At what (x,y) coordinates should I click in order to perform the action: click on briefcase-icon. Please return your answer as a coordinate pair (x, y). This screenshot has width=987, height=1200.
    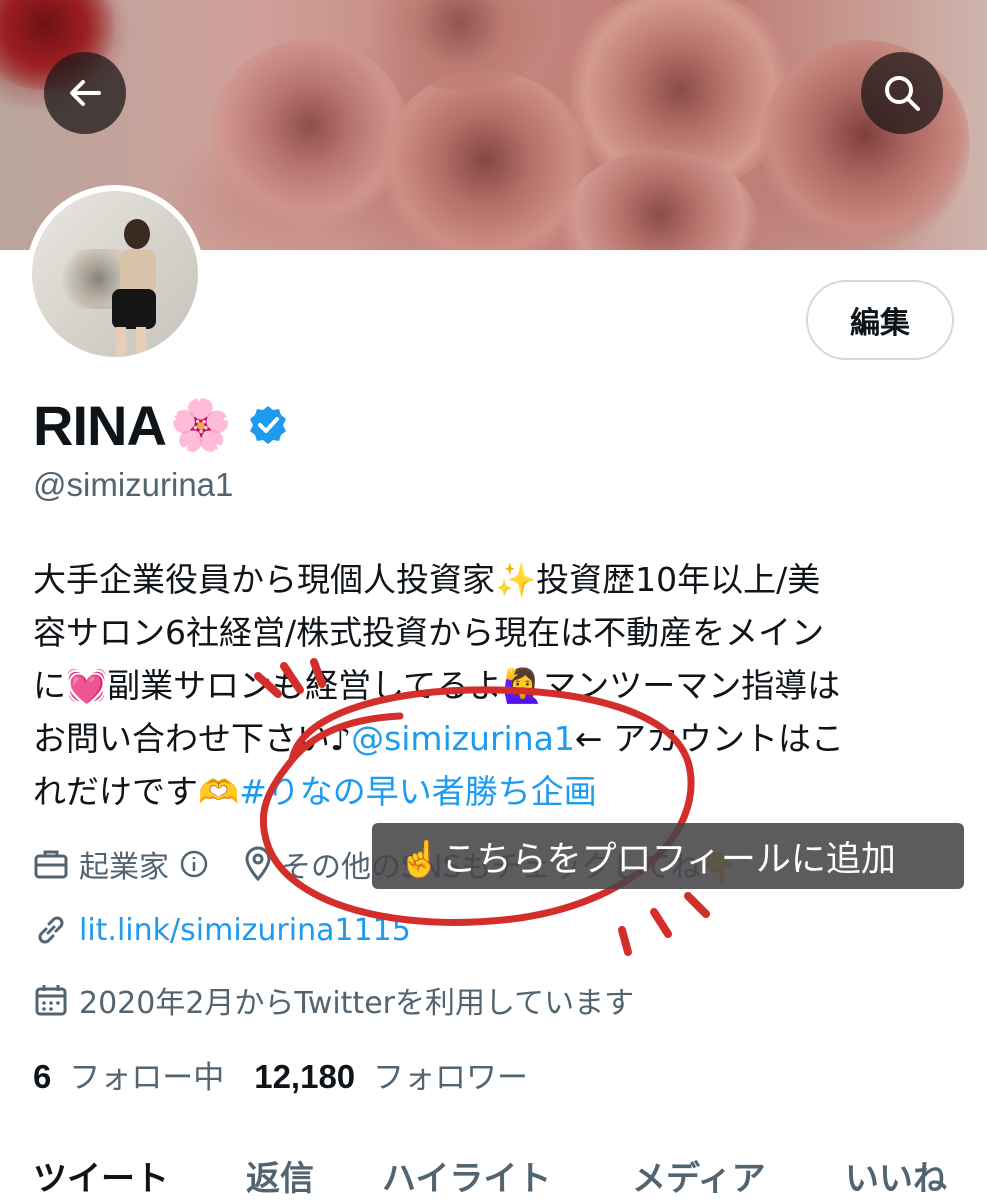
    Looking at the image, I should click on (51, 864).